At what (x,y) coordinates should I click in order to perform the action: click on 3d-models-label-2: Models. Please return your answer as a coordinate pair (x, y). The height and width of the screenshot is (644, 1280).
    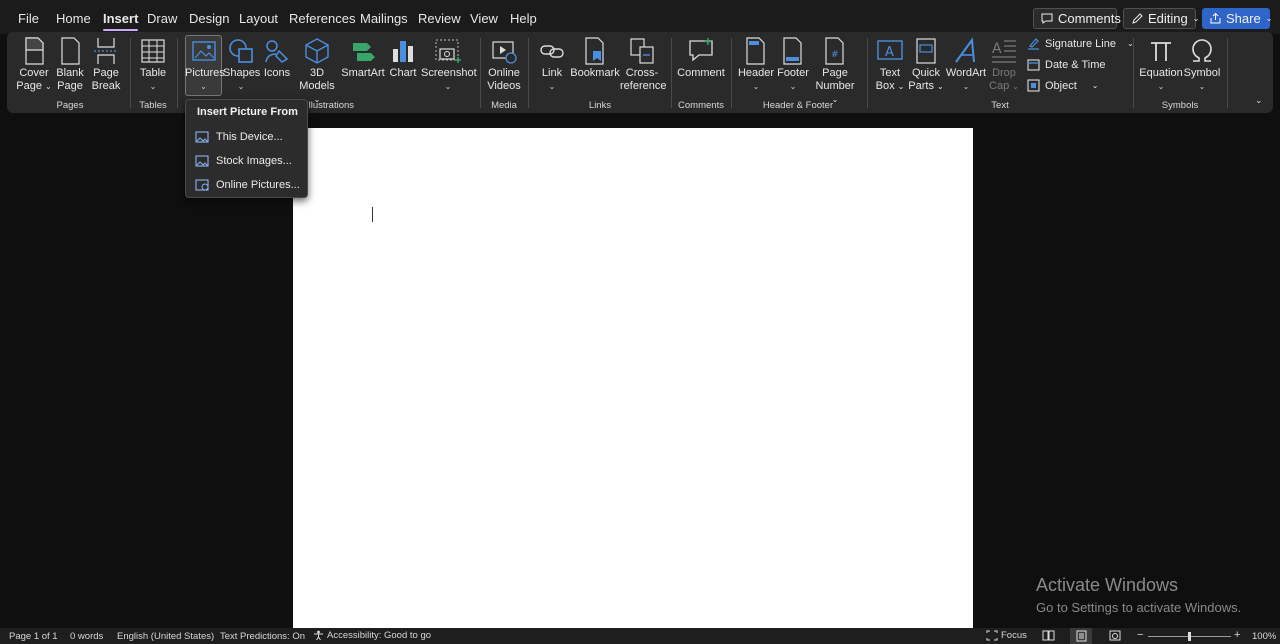
    Looking at the image, I should click on (317, 86).